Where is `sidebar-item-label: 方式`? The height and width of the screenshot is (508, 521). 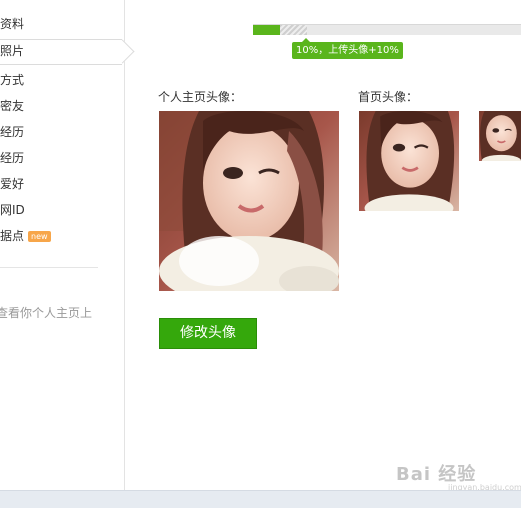
sidebar-item-label: 方式 is located at coordinates (12, 80).